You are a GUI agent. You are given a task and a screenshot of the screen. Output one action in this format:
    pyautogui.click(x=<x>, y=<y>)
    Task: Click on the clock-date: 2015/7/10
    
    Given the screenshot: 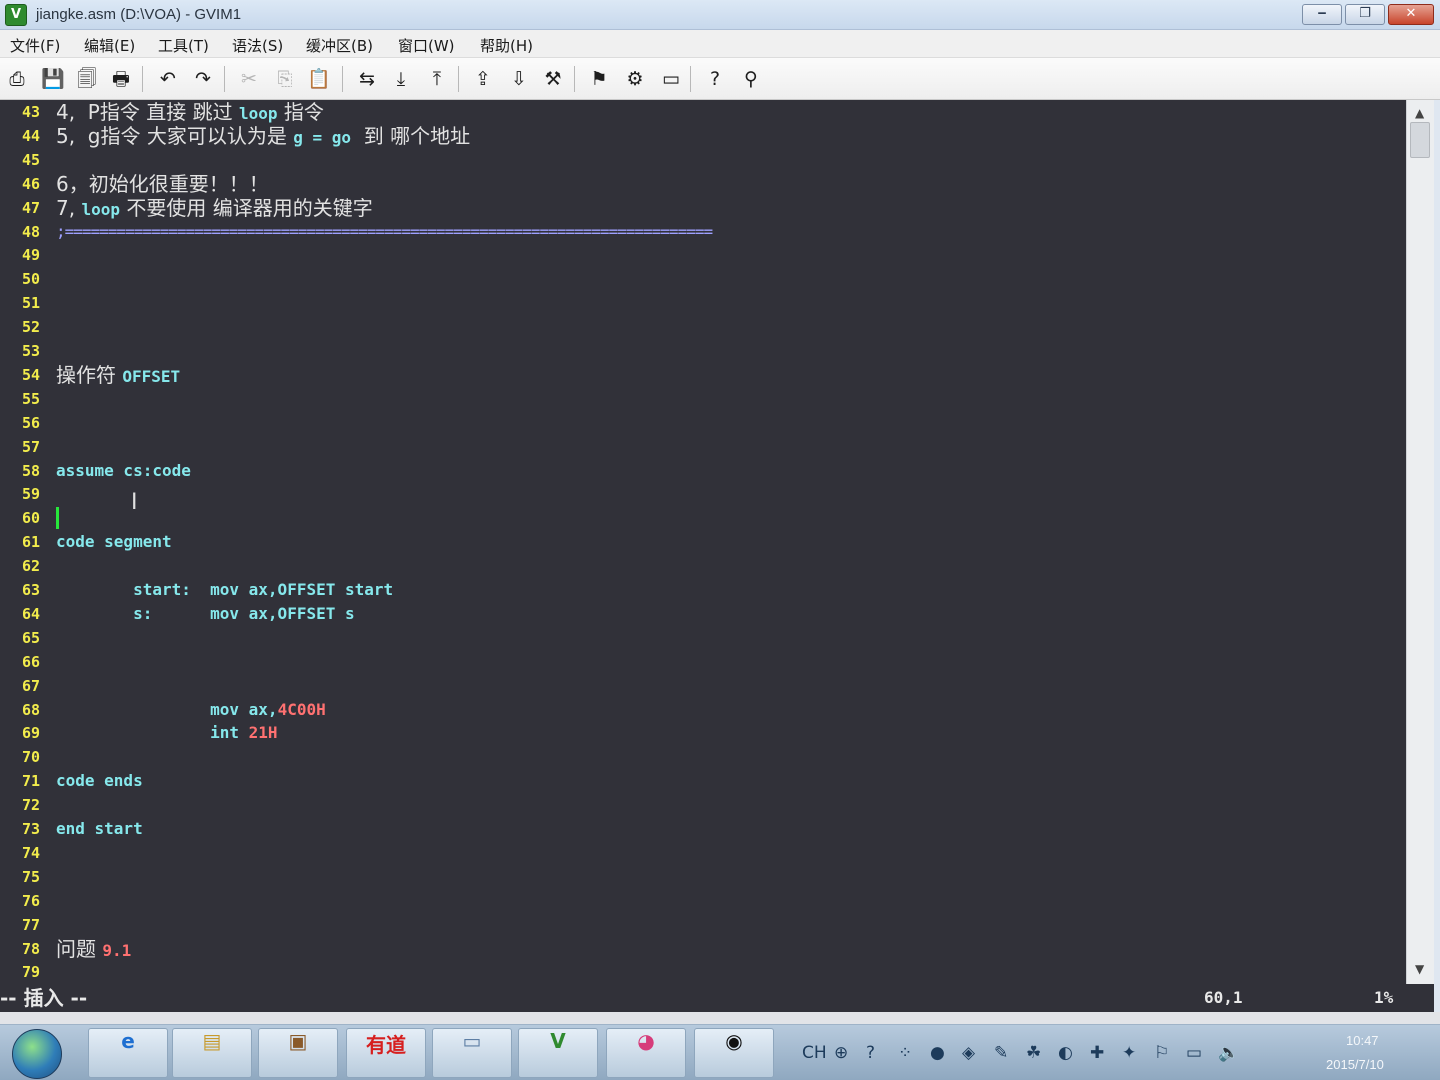 What is the action you would take?
    pyautogui.click(x=1355, y=1064)
    